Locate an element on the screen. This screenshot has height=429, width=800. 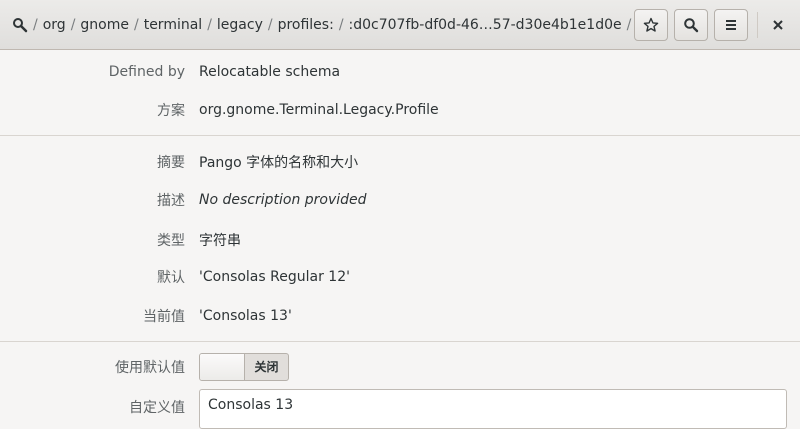
search-icon is located at coordinates (691, 25).